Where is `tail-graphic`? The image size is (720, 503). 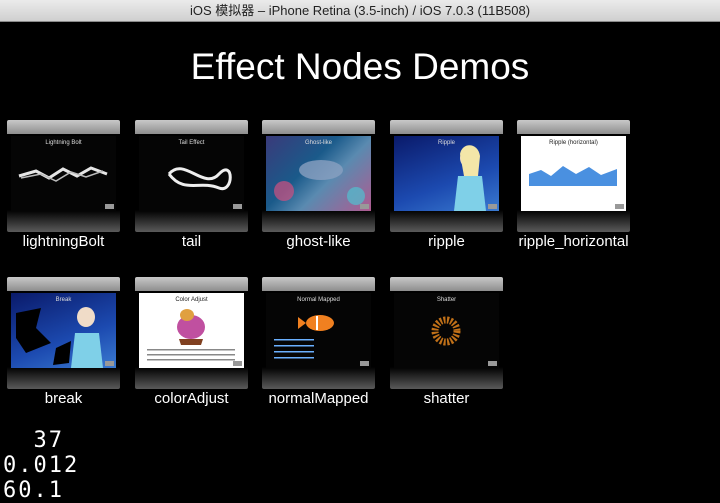 tail-graphic is located at coordinates (199, 179).